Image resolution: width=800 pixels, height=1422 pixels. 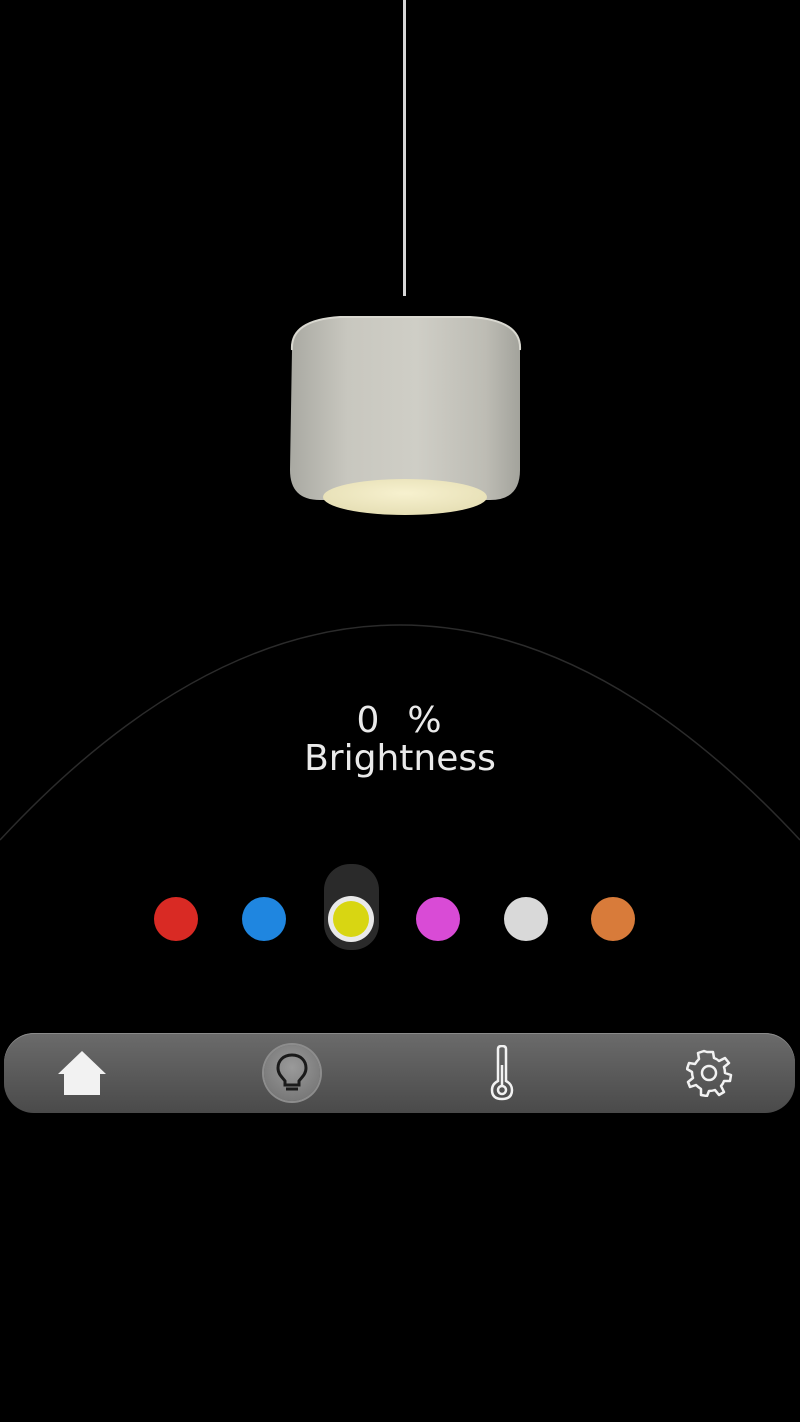 I want to click on nav-settings-button, so click(x=710, y=1073).